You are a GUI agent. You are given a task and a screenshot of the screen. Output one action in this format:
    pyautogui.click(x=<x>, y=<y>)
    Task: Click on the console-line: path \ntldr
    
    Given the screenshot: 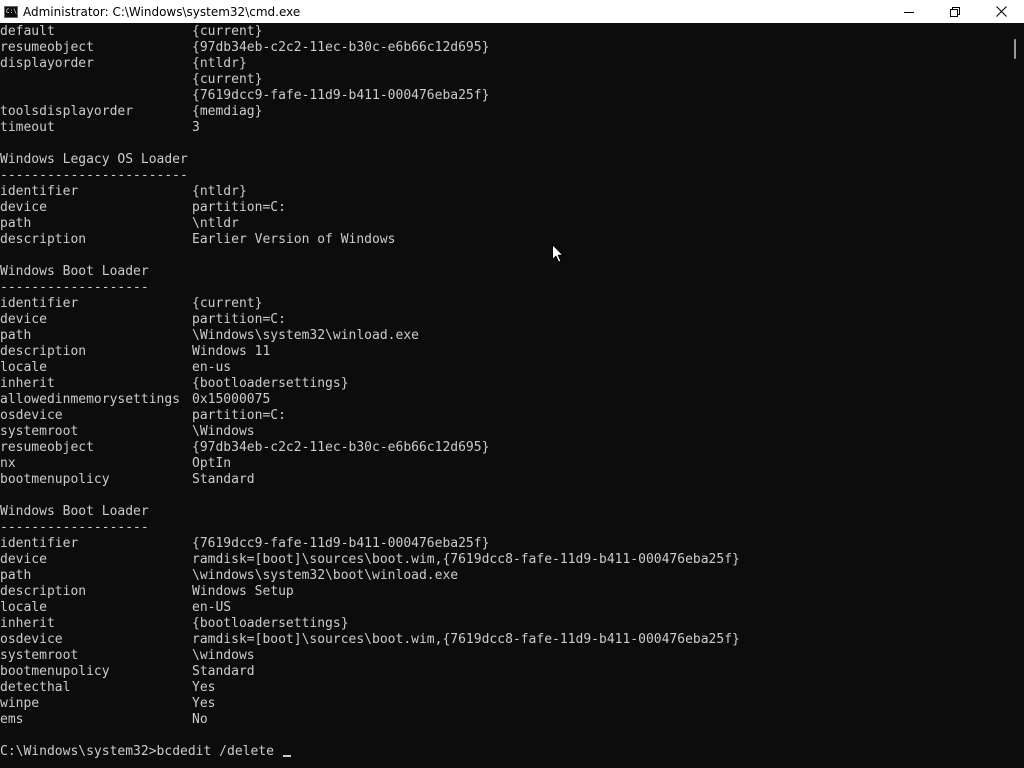 What is the action you would take?
    pyautogui.click(x=370, y=224)
    